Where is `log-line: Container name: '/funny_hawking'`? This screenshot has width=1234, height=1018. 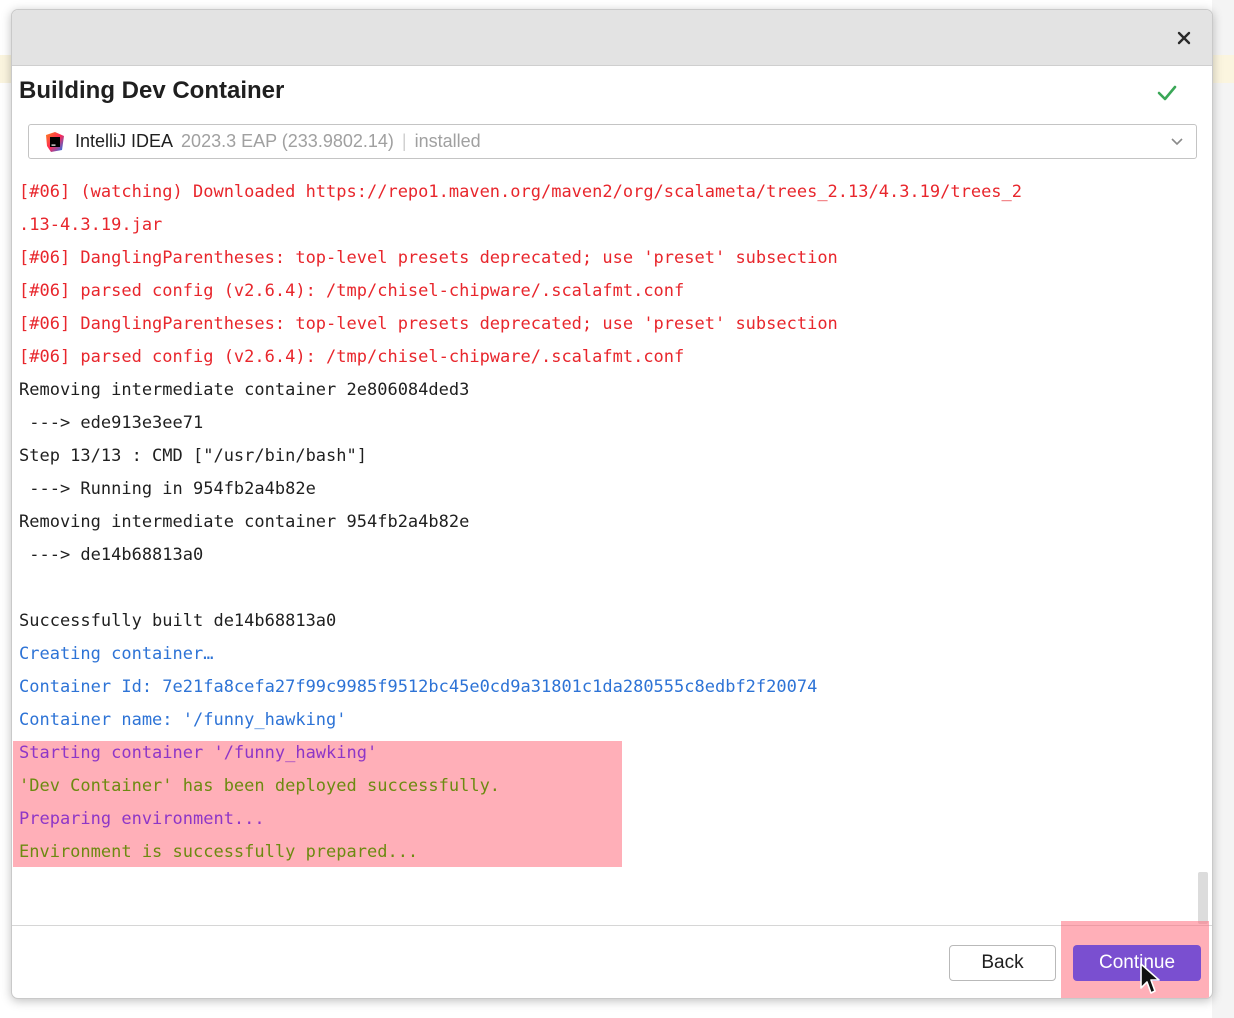
log-line: Container name: '/funny_hawking' is located at coordinates (183, 720).